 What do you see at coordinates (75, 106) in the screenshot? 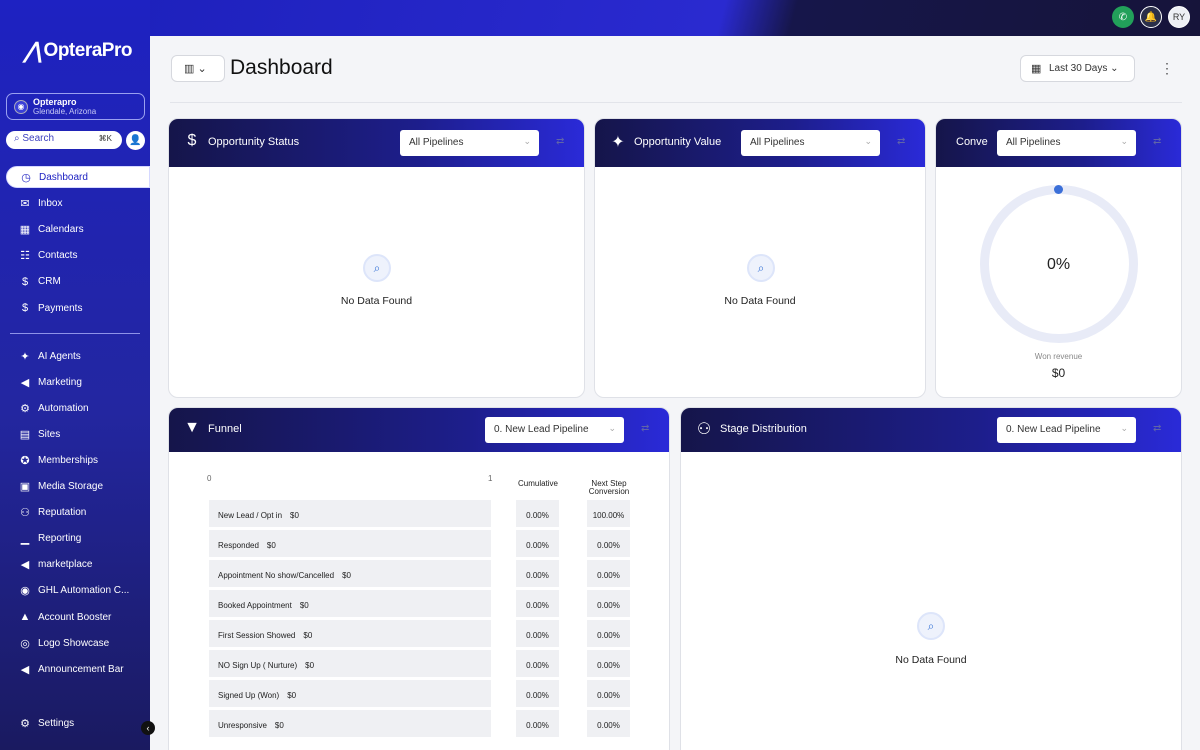
I see `account-switcher: ◉ Opterapro Glendale, Arizona` at bounding box center [75, 106].